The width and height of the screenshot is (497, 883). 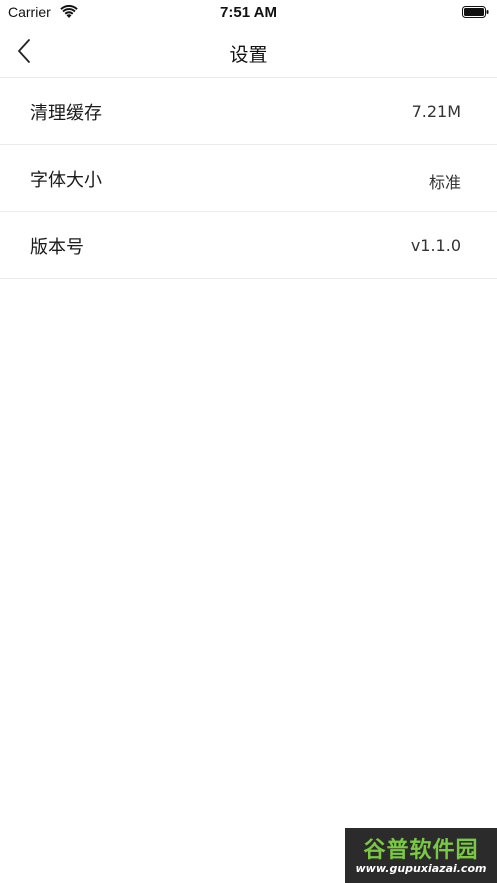 I want to click on watermark-logo: 谷普软件园 www.gupuxiazai.com, so click(x=421, y=855).